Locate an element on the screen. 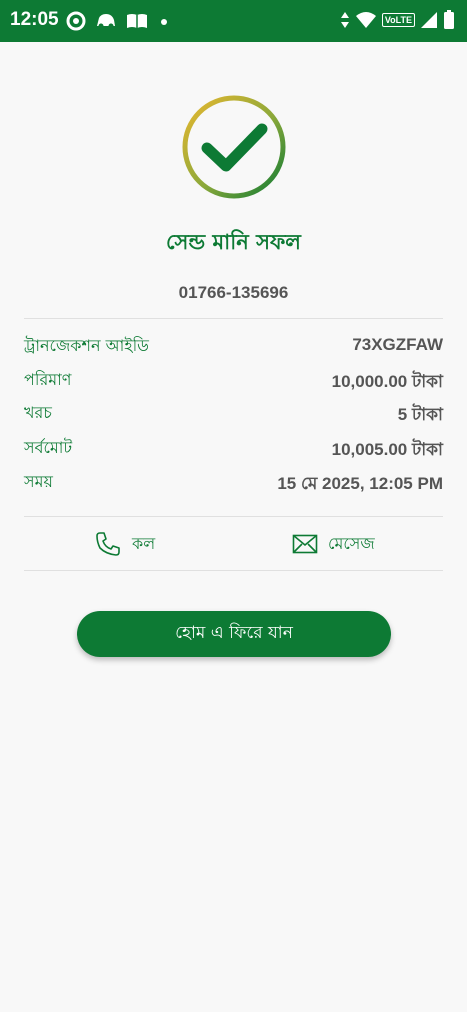 Image resolution: width=467 pixels, height=1012 pixels. detail-label: খরচ is located at coordinates (38, 412).